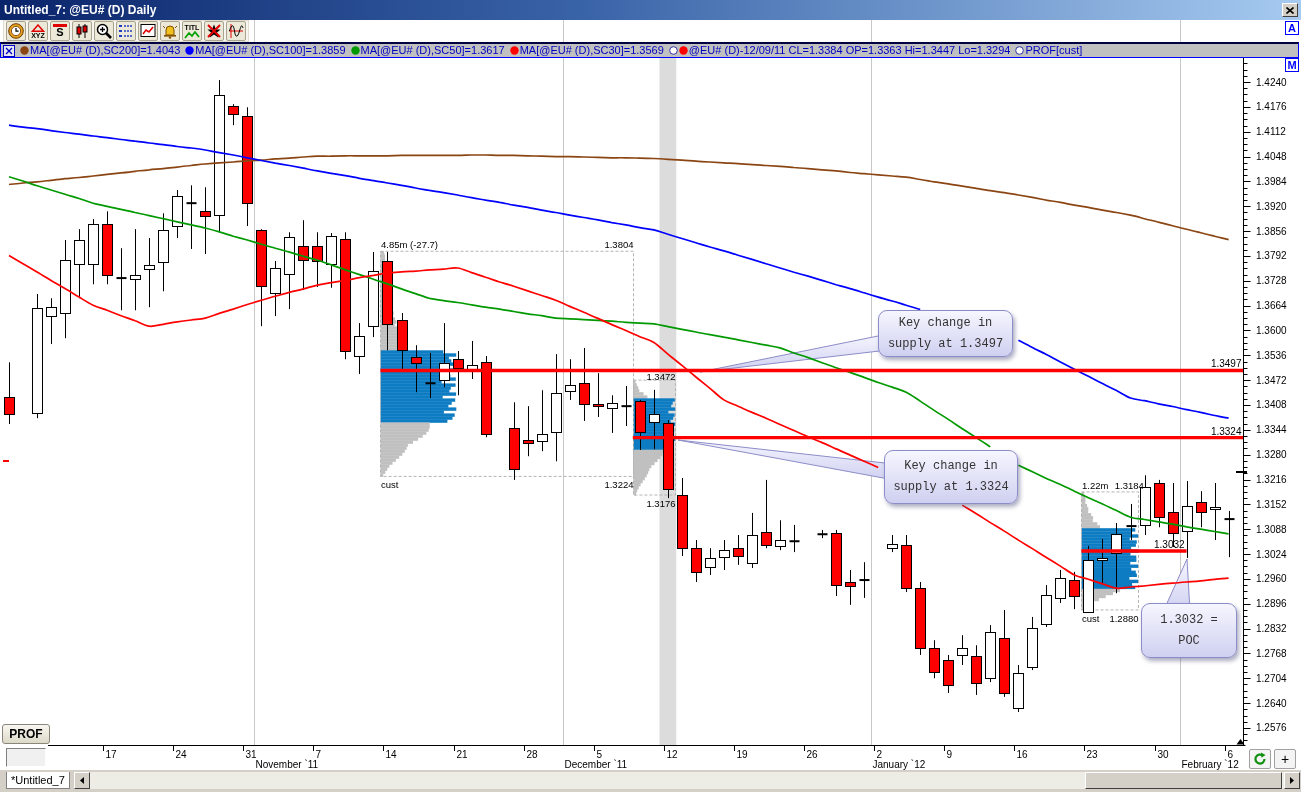 This screenshot has width=1301, height=792. Describe the element at coordinates (1054, 50) in the screenshot. I see `legend-entry: PROF[cust]` at that location.